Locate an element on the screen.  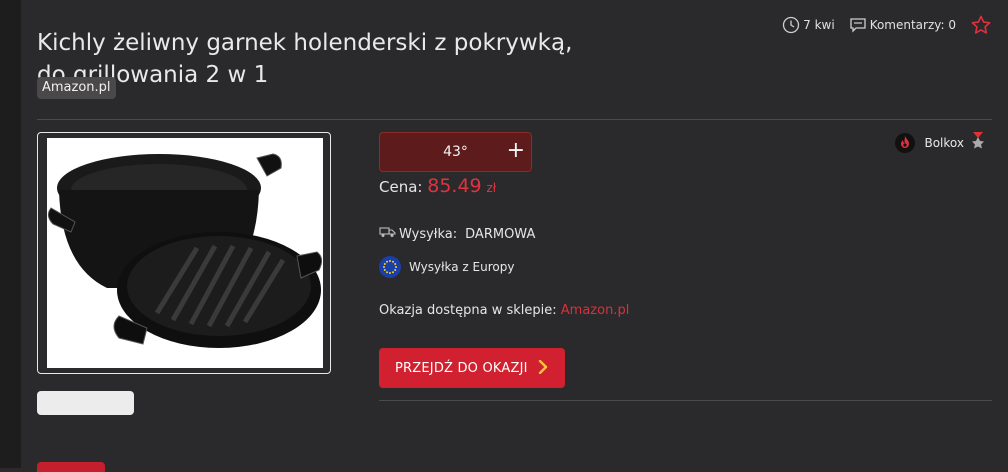
author: Bolkox is located at coordinates (940, 142).